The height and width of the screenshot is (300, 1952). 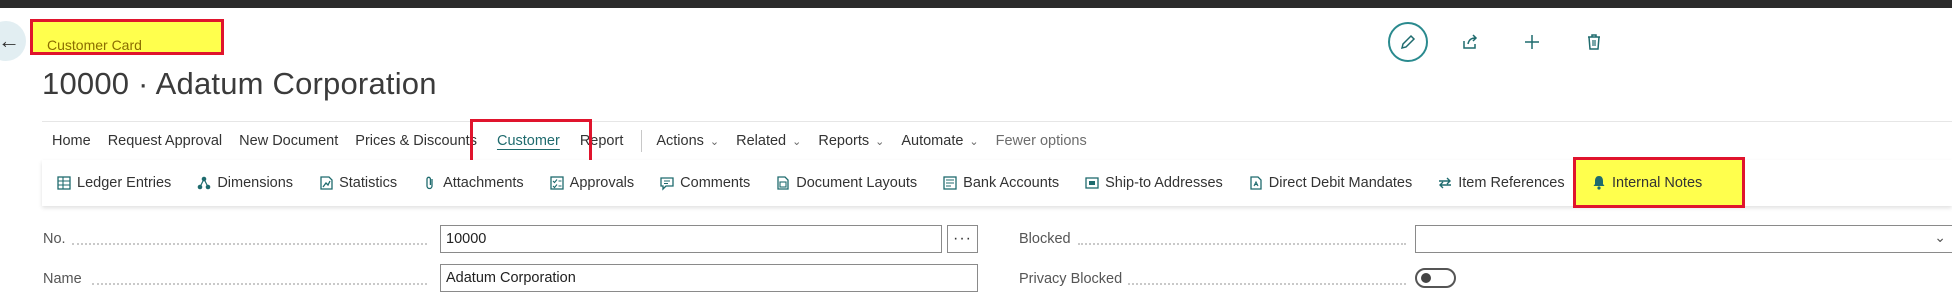 I want to click on document-layouts-icon, so click(x=783, y=183).